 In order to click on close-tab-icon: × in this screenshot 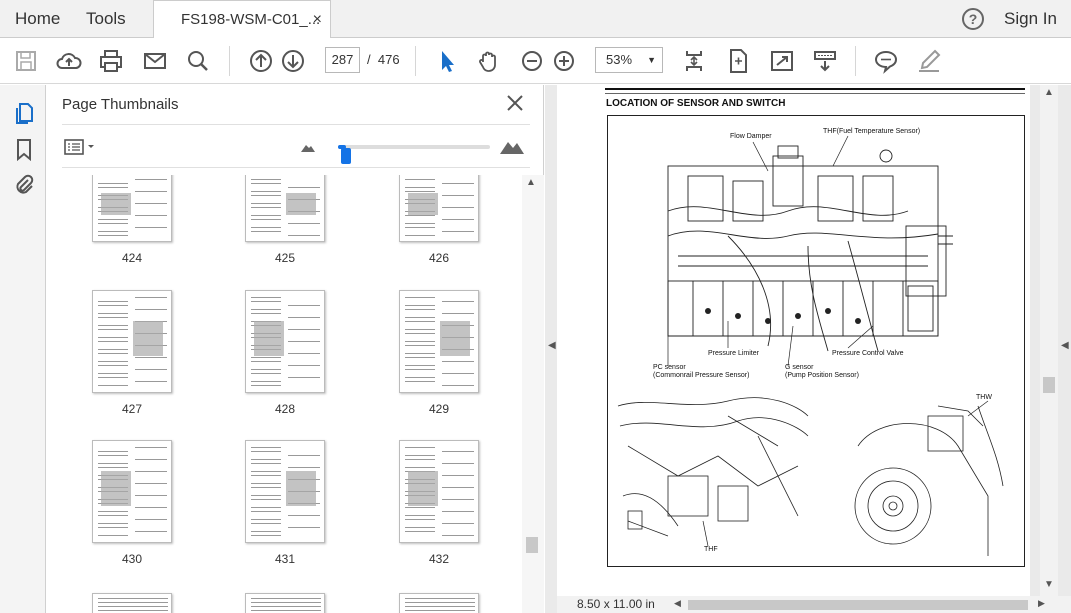, I will do `click(317, 20)`.